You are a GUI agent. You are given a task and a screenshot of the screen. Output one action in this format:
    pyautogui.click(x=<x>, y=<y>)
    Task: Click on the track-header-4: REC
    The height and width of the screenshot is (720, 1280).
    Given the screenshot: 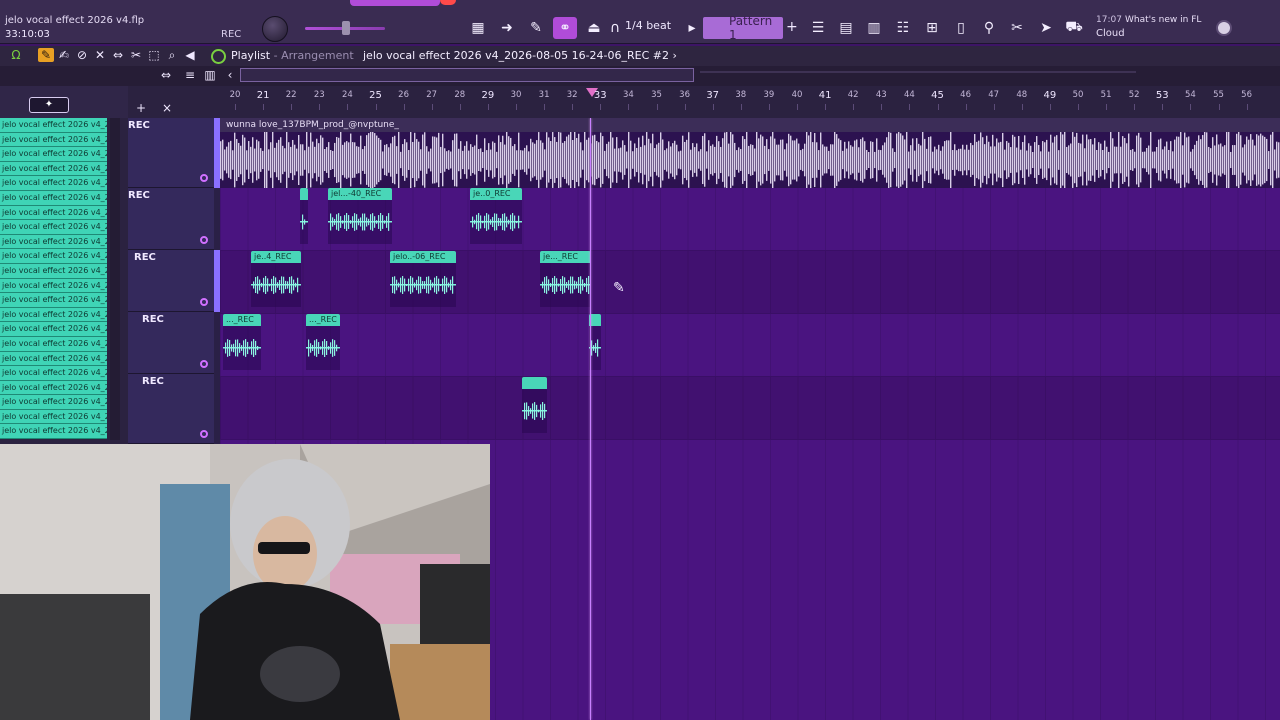 What is the action you would take?
    pyautogui.click(x=174, y=343)
    